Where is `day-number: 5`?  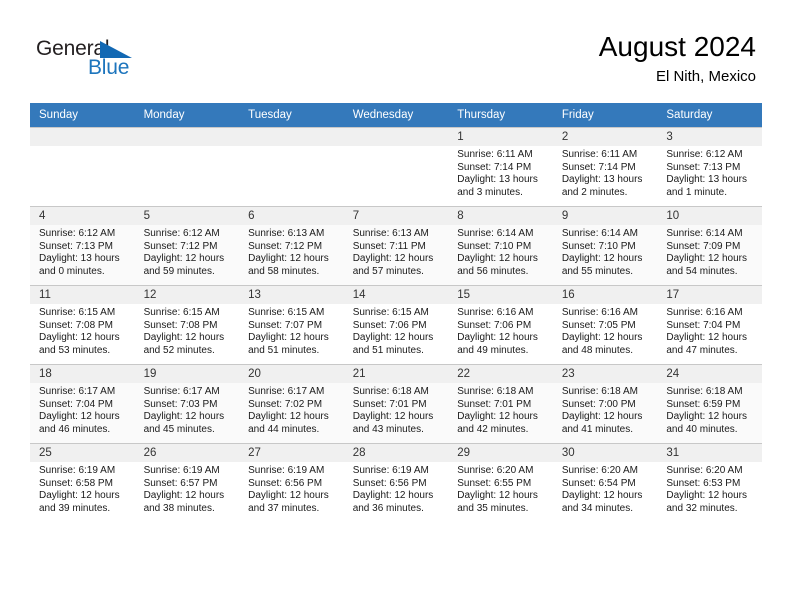 day-number: 5 is located at coordinates (187, 216).